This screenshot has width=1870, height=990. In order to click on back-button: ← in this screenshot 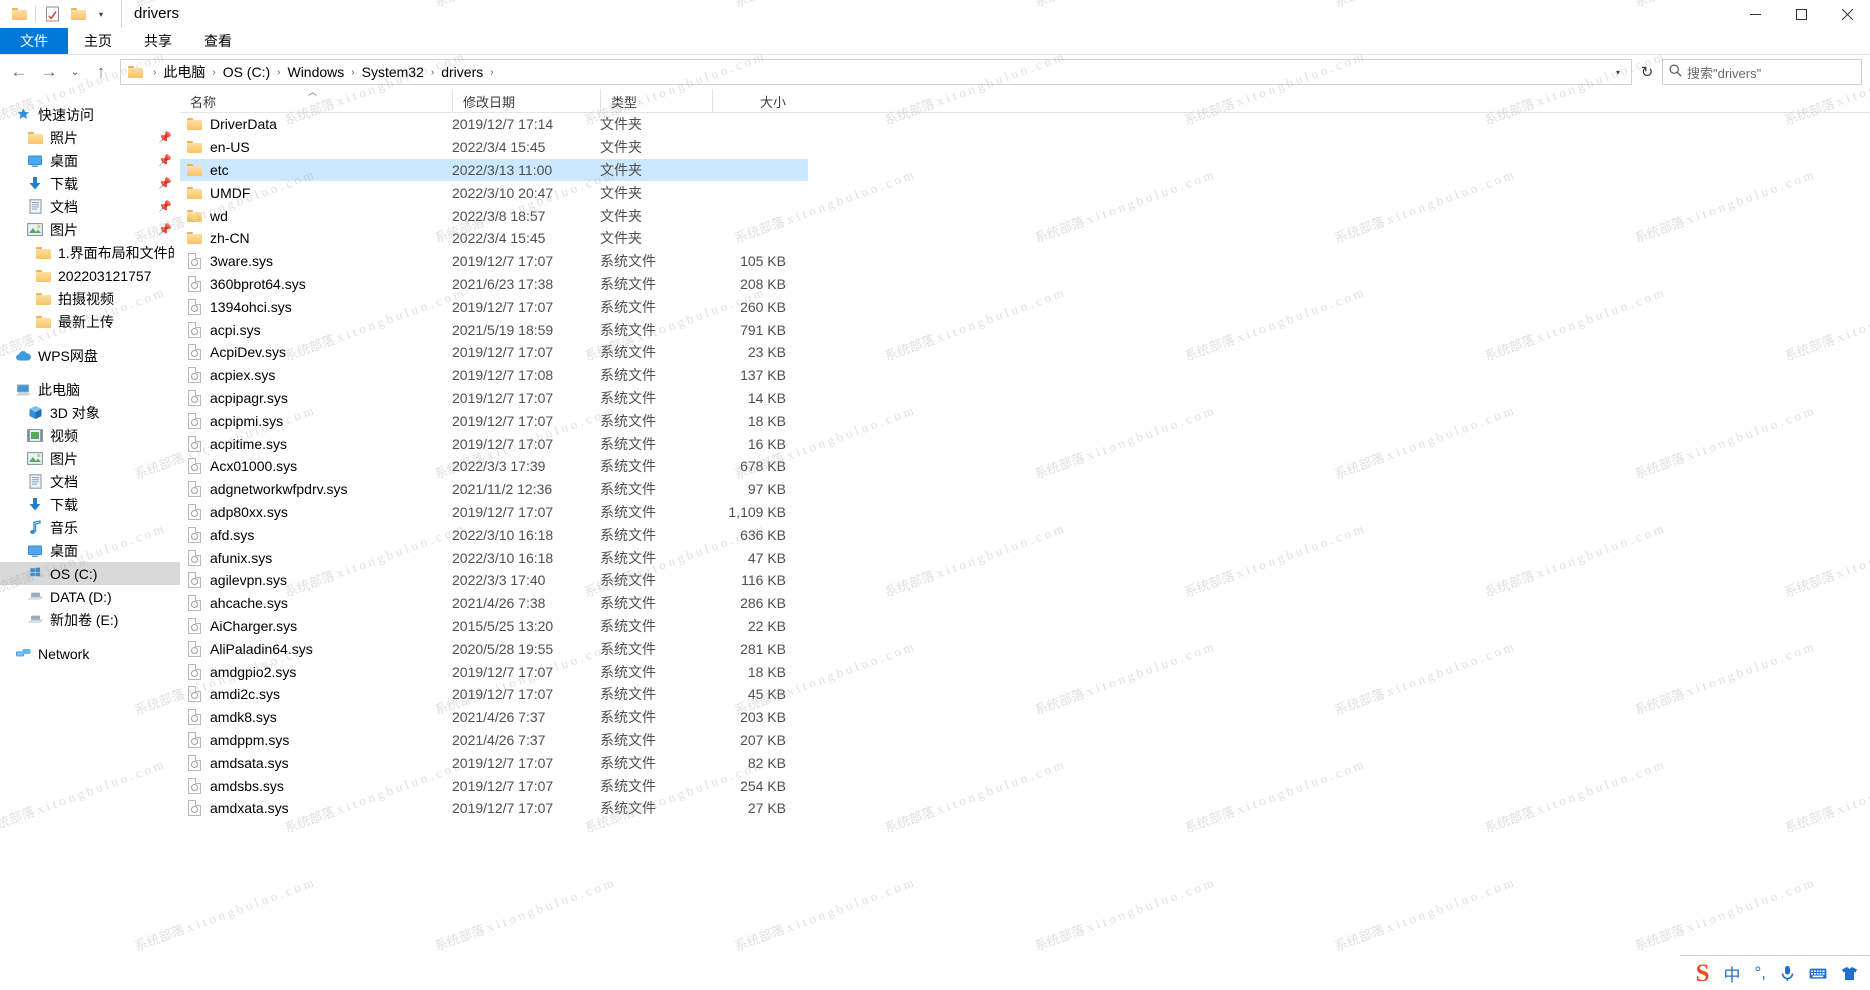, I will do `click(19, 72)`.